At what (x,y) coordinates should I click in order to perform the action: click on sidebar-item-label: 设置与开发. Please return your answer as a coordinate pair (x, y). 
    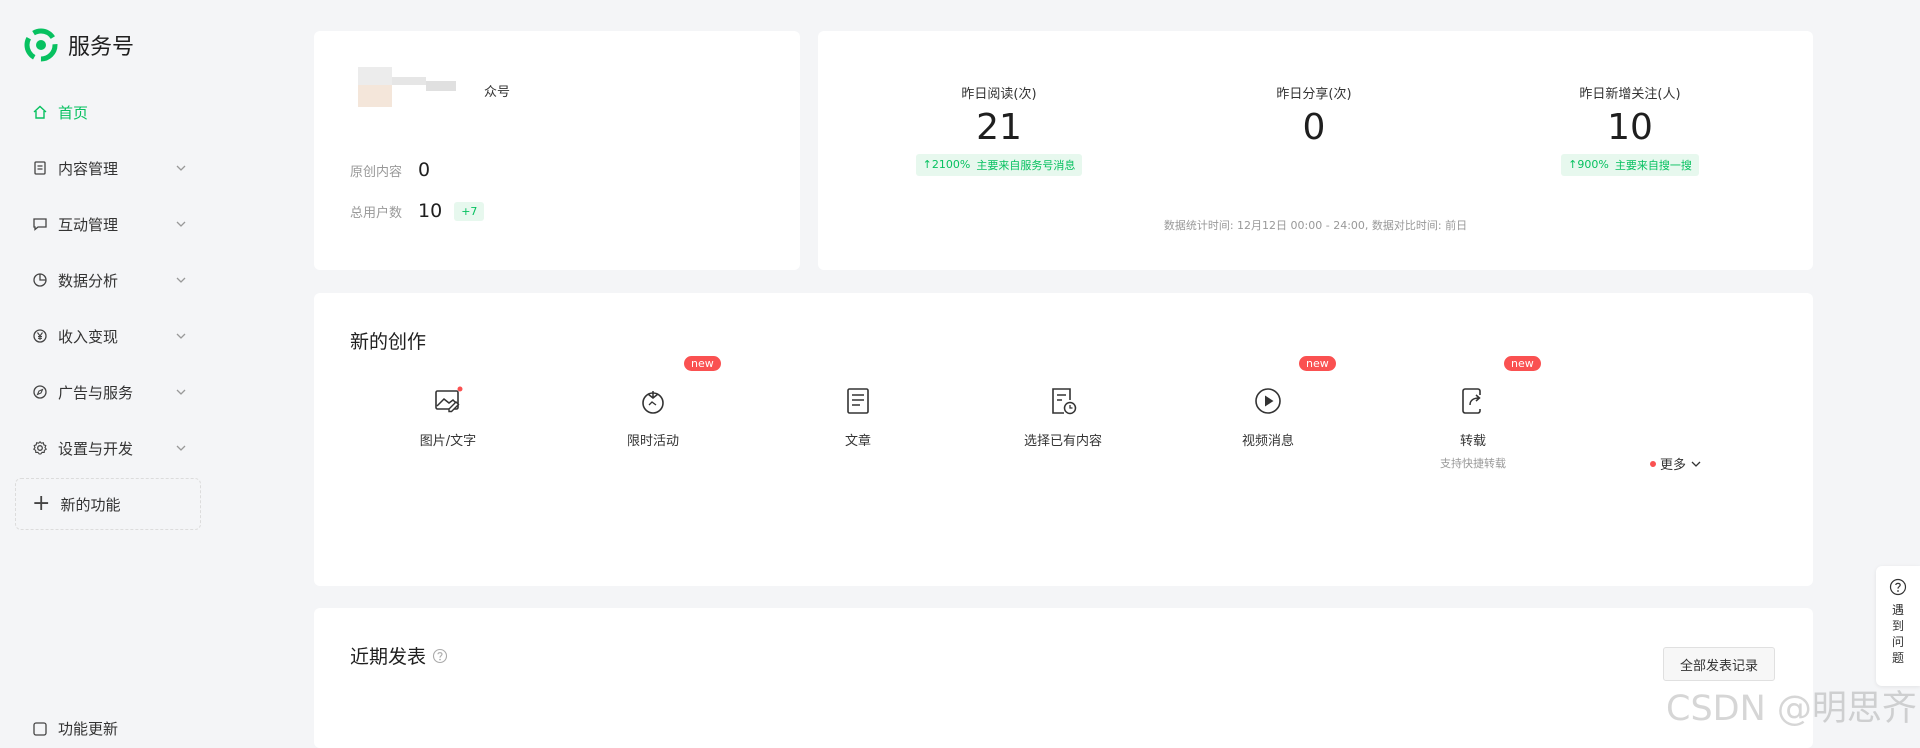
    Looking at the image, I should click on (96, 448).